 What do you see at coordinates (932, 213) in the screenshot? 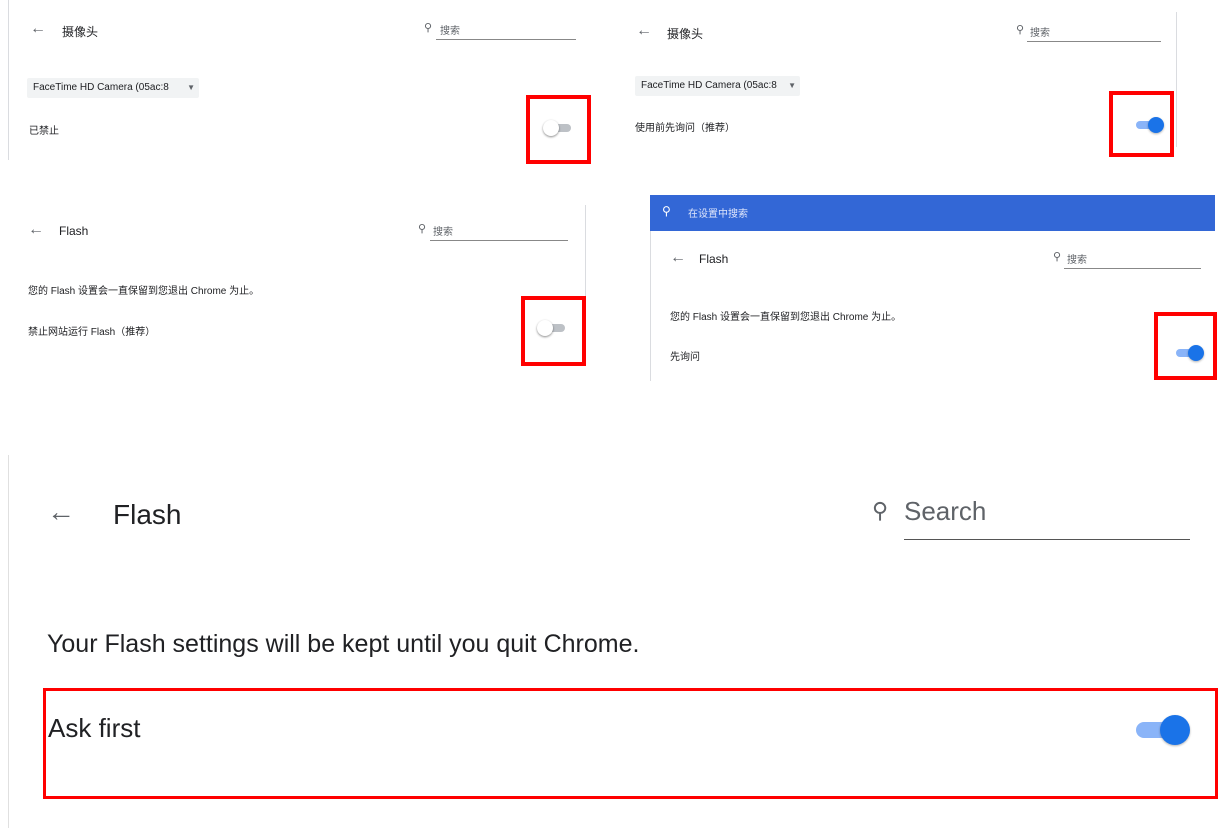
I see `settings-search-bar: ⚲ 在设置中搜索` at bounding box center [932, 213].